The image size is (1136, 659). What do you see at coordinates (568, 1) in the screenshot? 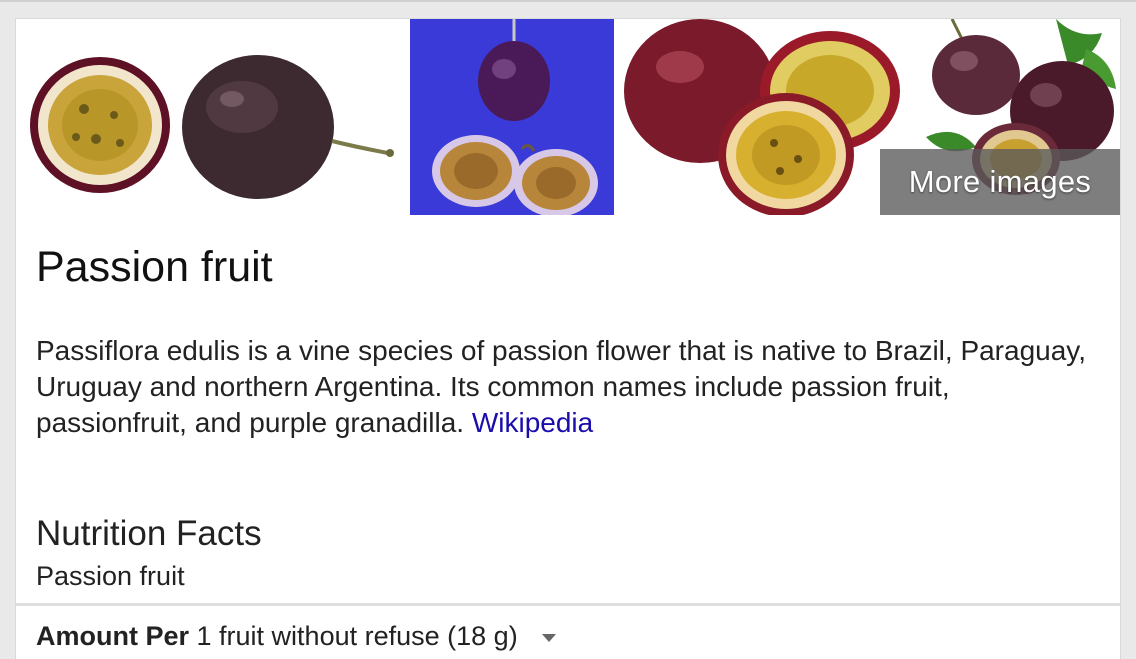
I see `top-border` at bounding box center [568, 1].